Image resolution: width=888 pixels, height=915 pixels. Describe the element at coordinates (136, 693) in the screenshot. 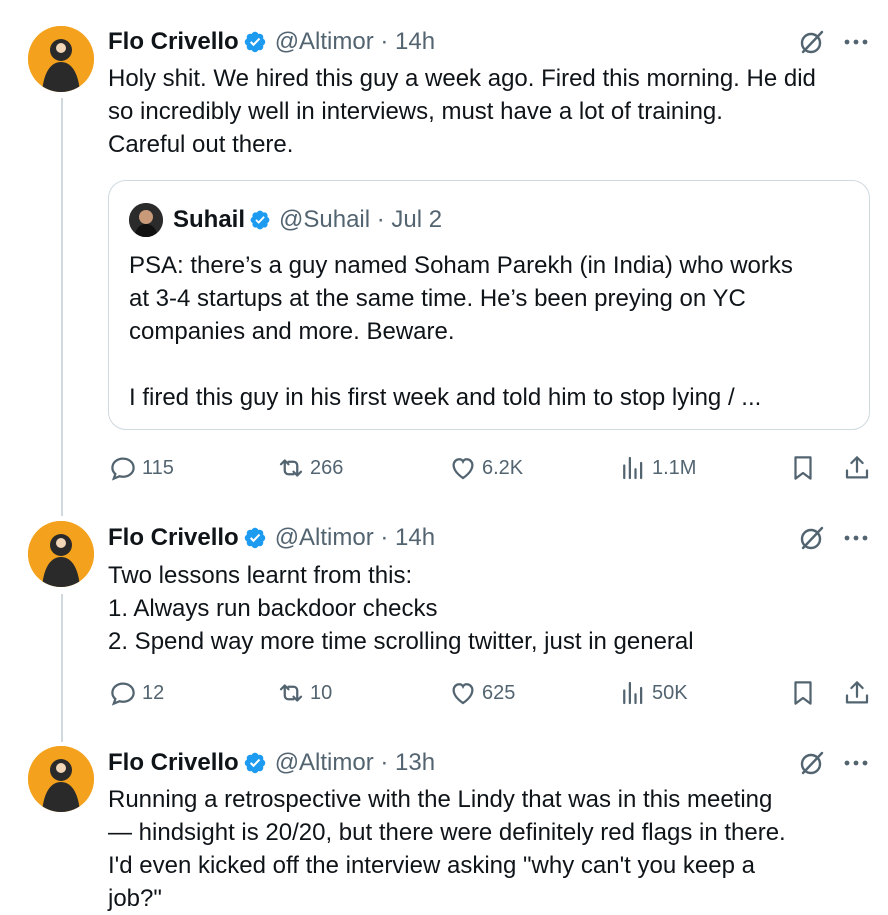

I see `reply-button: 12` at that location.